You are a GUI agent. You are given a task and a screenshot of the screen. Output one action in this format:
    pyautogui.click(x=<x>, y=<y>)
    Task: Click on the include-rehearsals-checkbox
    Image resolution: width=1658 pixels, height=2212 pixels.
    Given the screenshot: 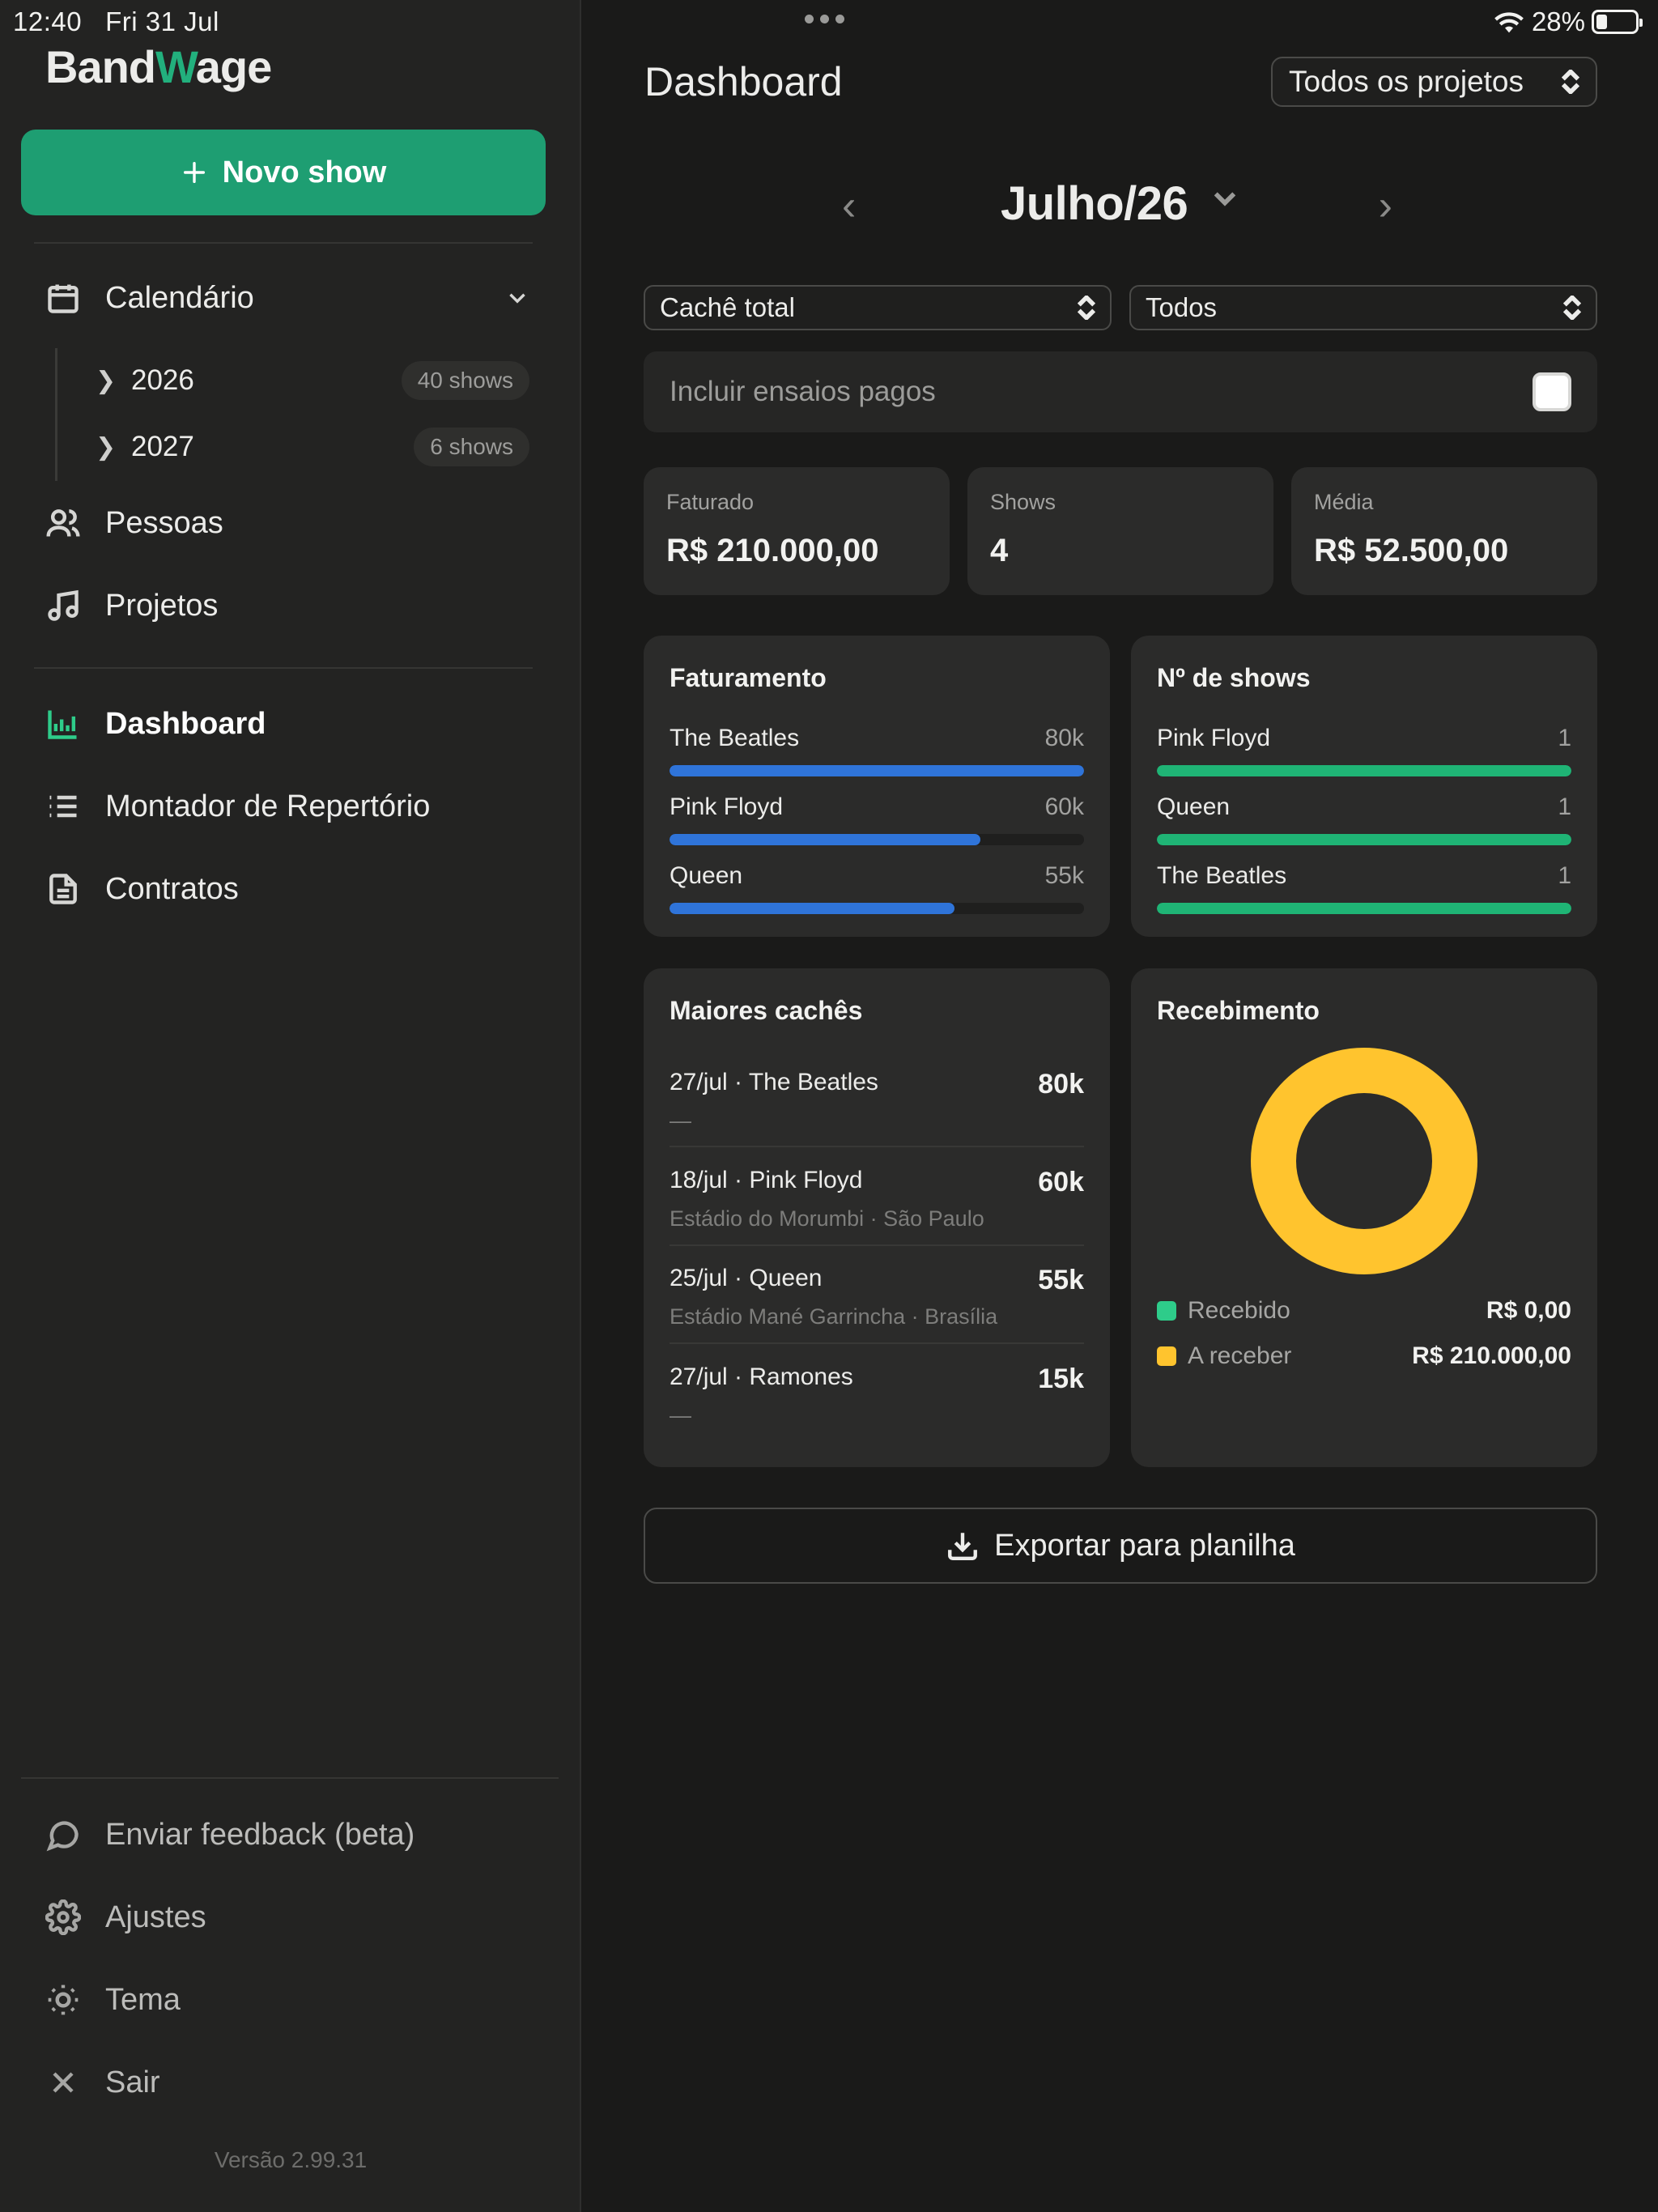 What is the action you would take?
    pyautogui.click(x=1552, y=391)
    